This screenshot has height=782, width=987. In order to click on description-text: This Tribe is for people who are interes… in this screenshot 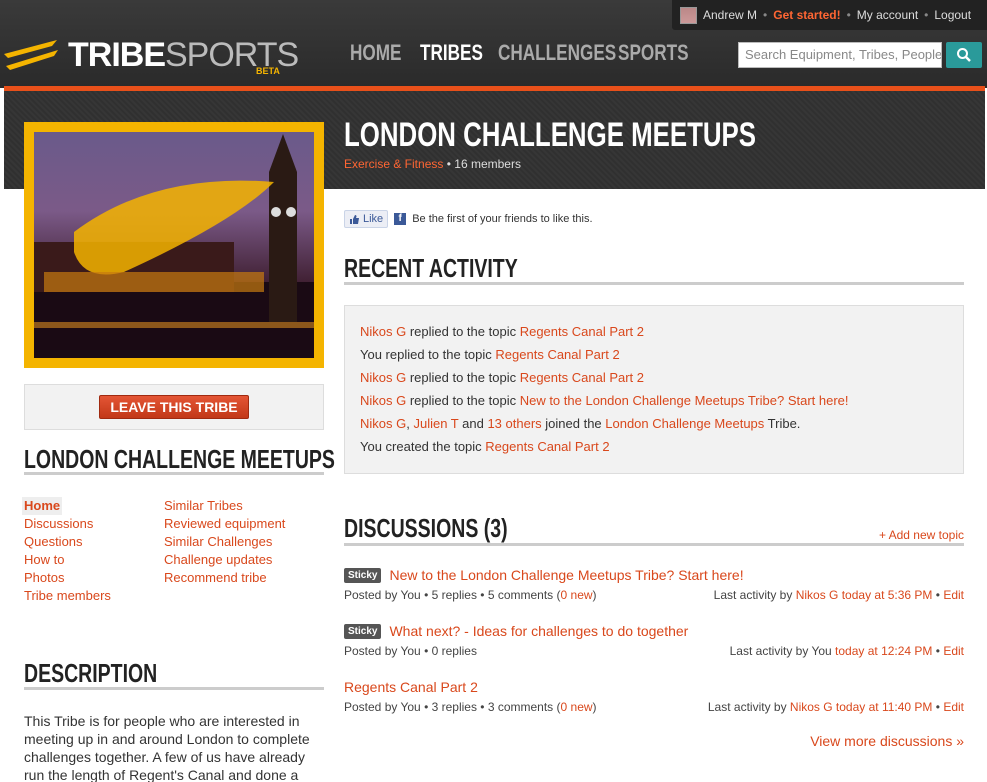, I will do `click(167, 747)`.